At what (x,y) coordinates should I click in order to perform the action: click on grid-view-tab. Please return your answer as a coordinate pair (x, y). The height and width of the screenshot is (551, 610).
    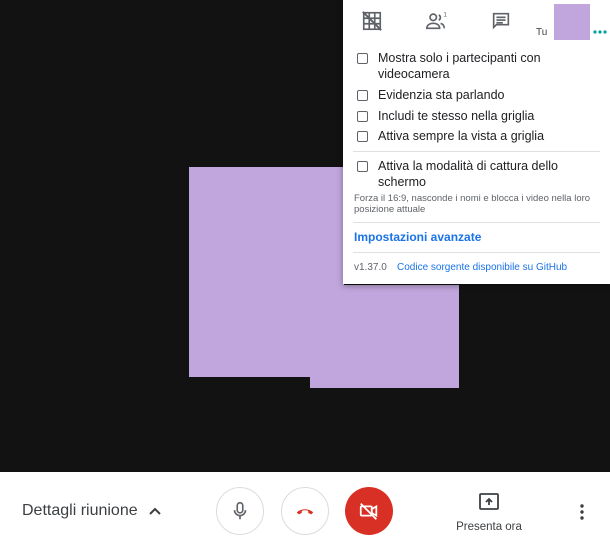
    Looking at the image, I should click on (372, 21).